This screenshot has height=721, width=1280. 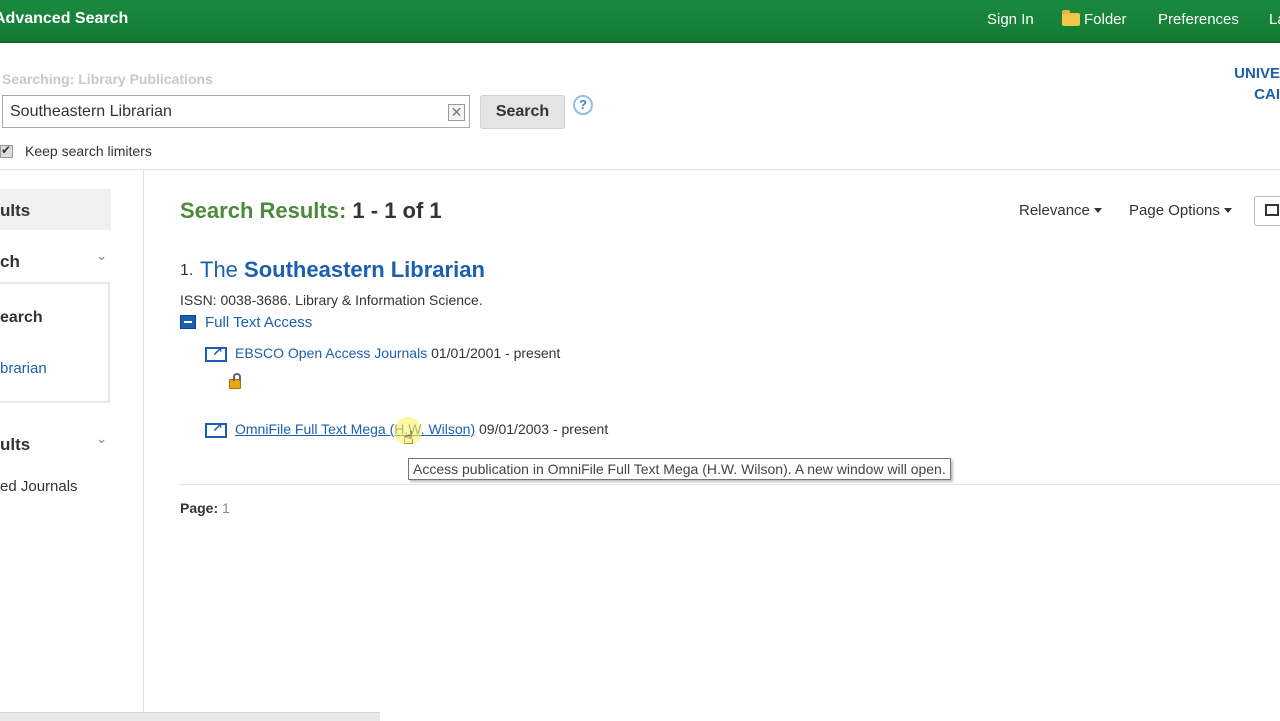 I want to click on result-title-link: The Southeastern Librarian, so click(x=342, y=270).